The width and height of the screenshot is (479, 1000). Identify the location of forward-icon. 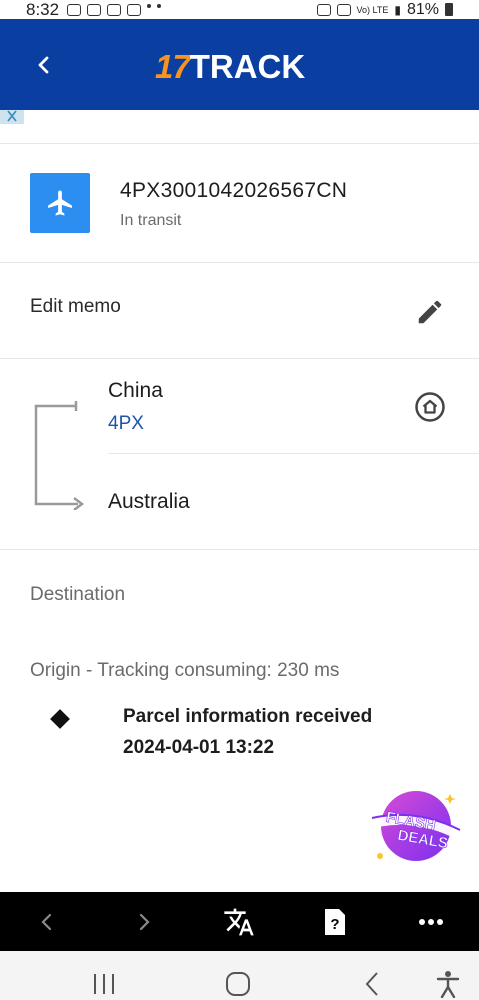
(144, 921).